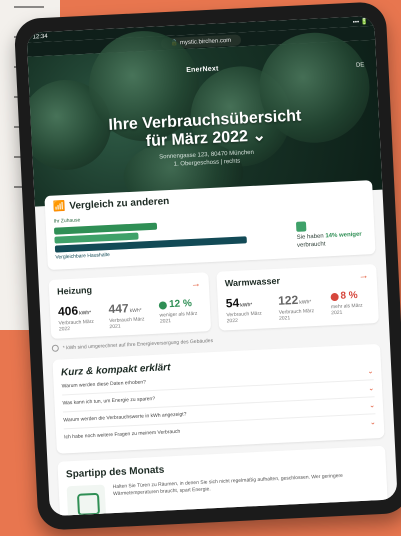 The width and height of the screenshot is (401, 536). Describe the element at coordinates (29, 7) in the screenshot. I see `print-line` at that location.